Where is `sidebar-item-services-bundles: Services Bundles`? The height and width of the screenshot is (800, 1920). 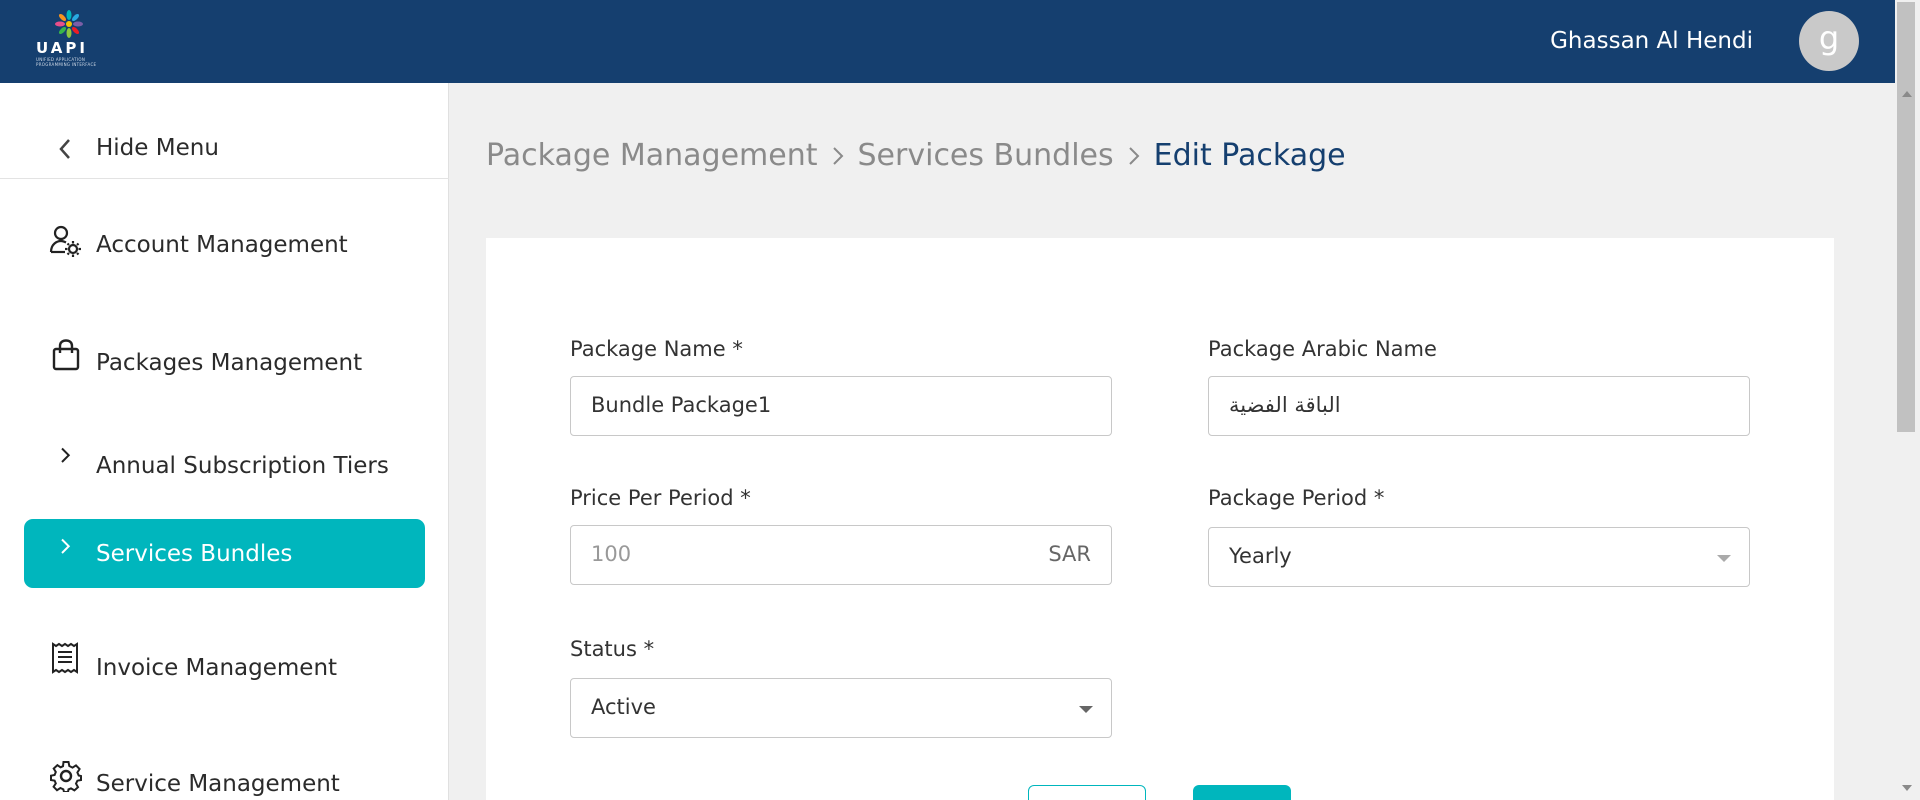 sidebar-item-services-bundles: Services Bundles is located at coordinates (224, 553).